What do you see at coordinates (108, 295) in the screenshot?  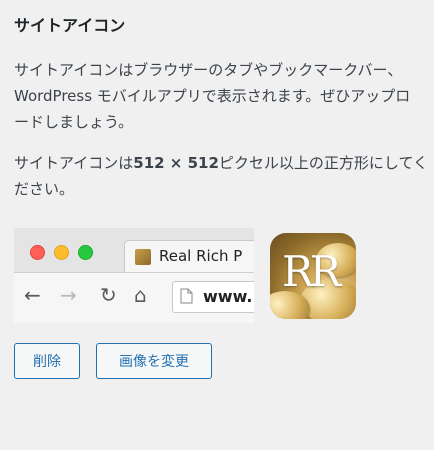 I see `reload-icon: ↻` at bounding box center [108, 295].